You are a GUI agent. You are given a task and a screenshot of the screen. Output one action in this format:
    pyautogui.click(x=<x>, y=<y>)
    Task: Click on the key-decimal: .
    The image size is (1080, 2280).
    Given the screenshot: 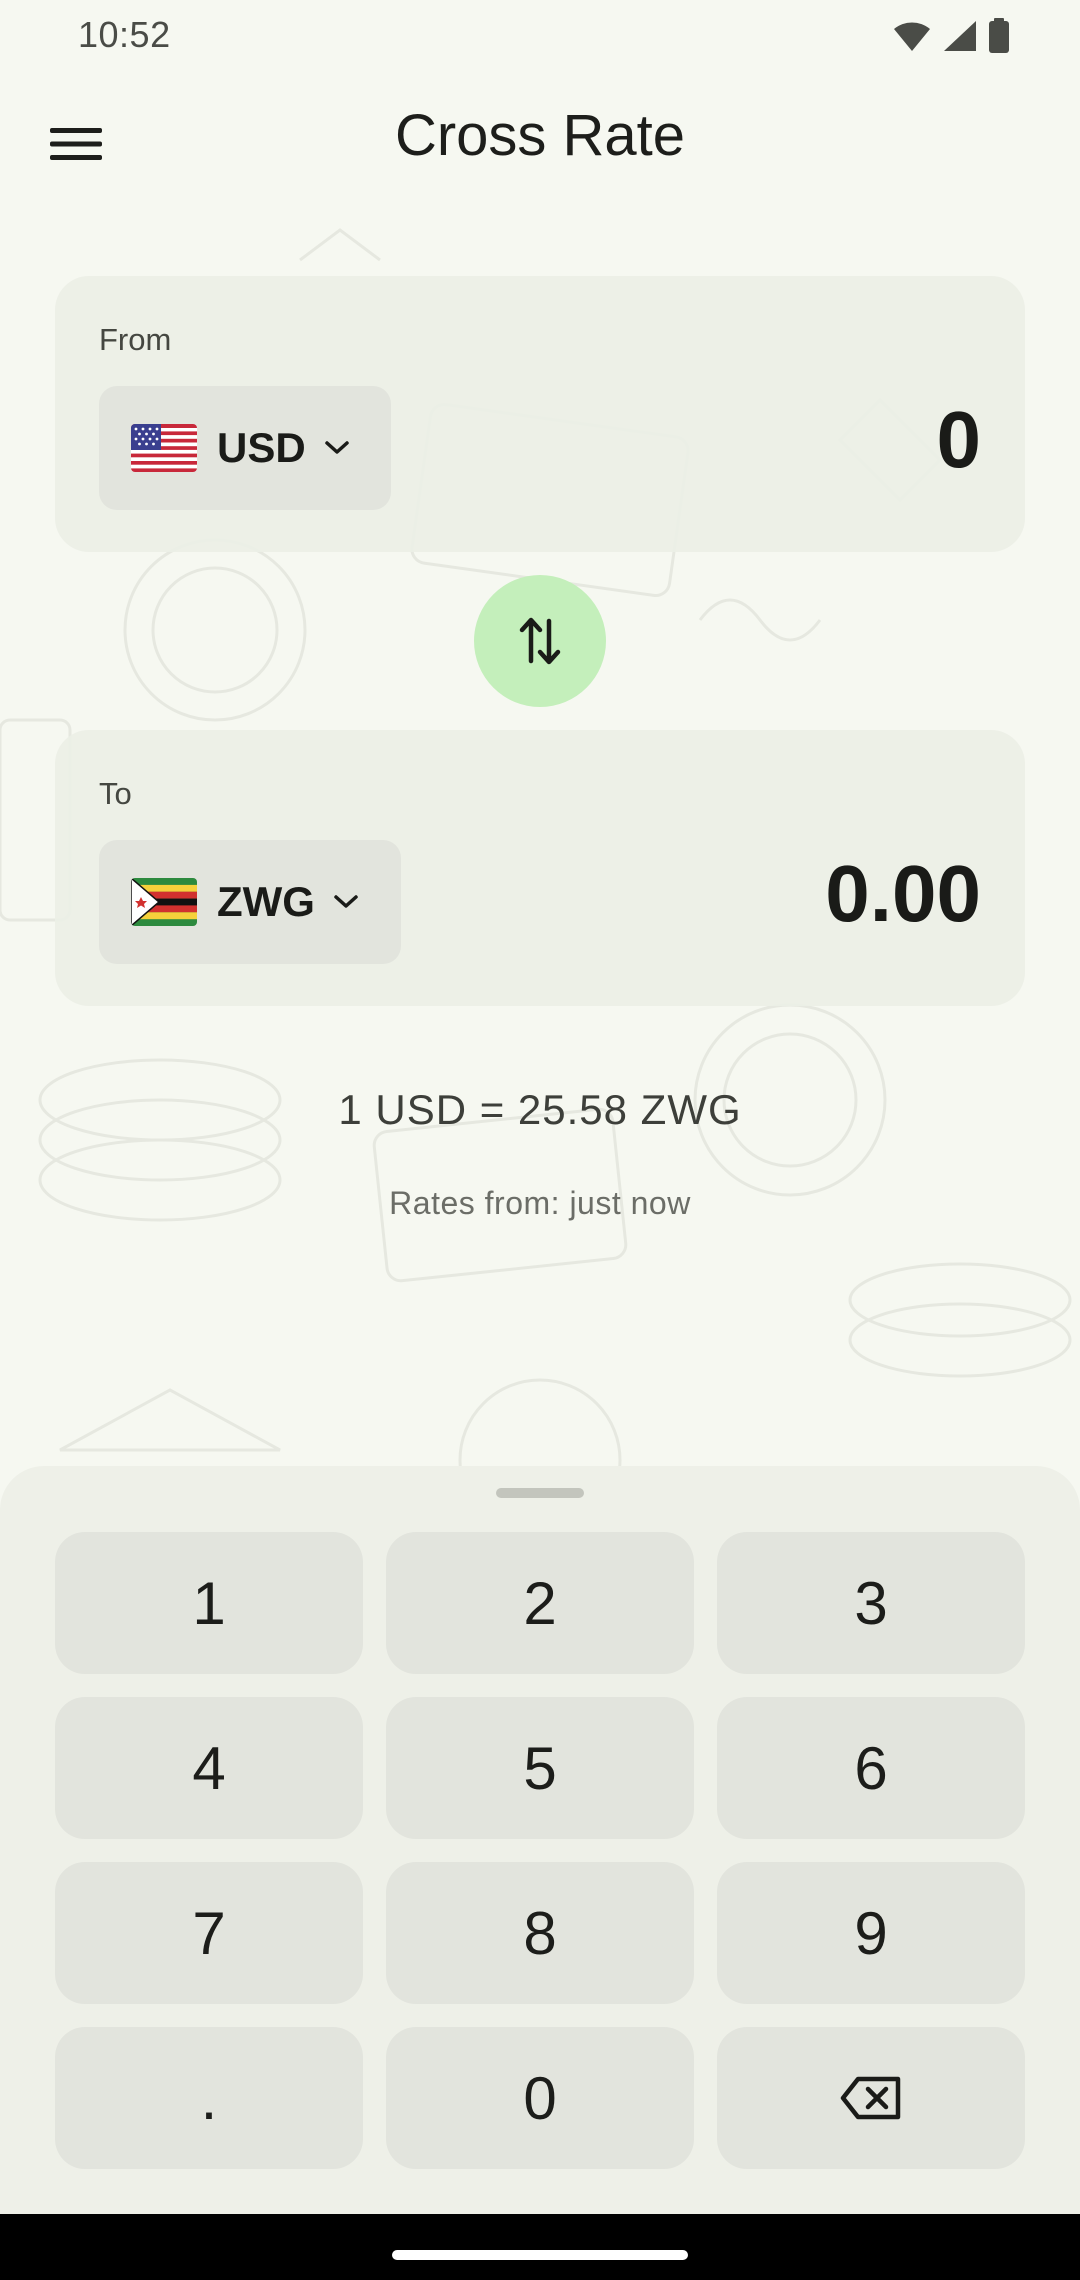 What is the action you would take?
    pyautogui.click(x=209, y=2098)
    